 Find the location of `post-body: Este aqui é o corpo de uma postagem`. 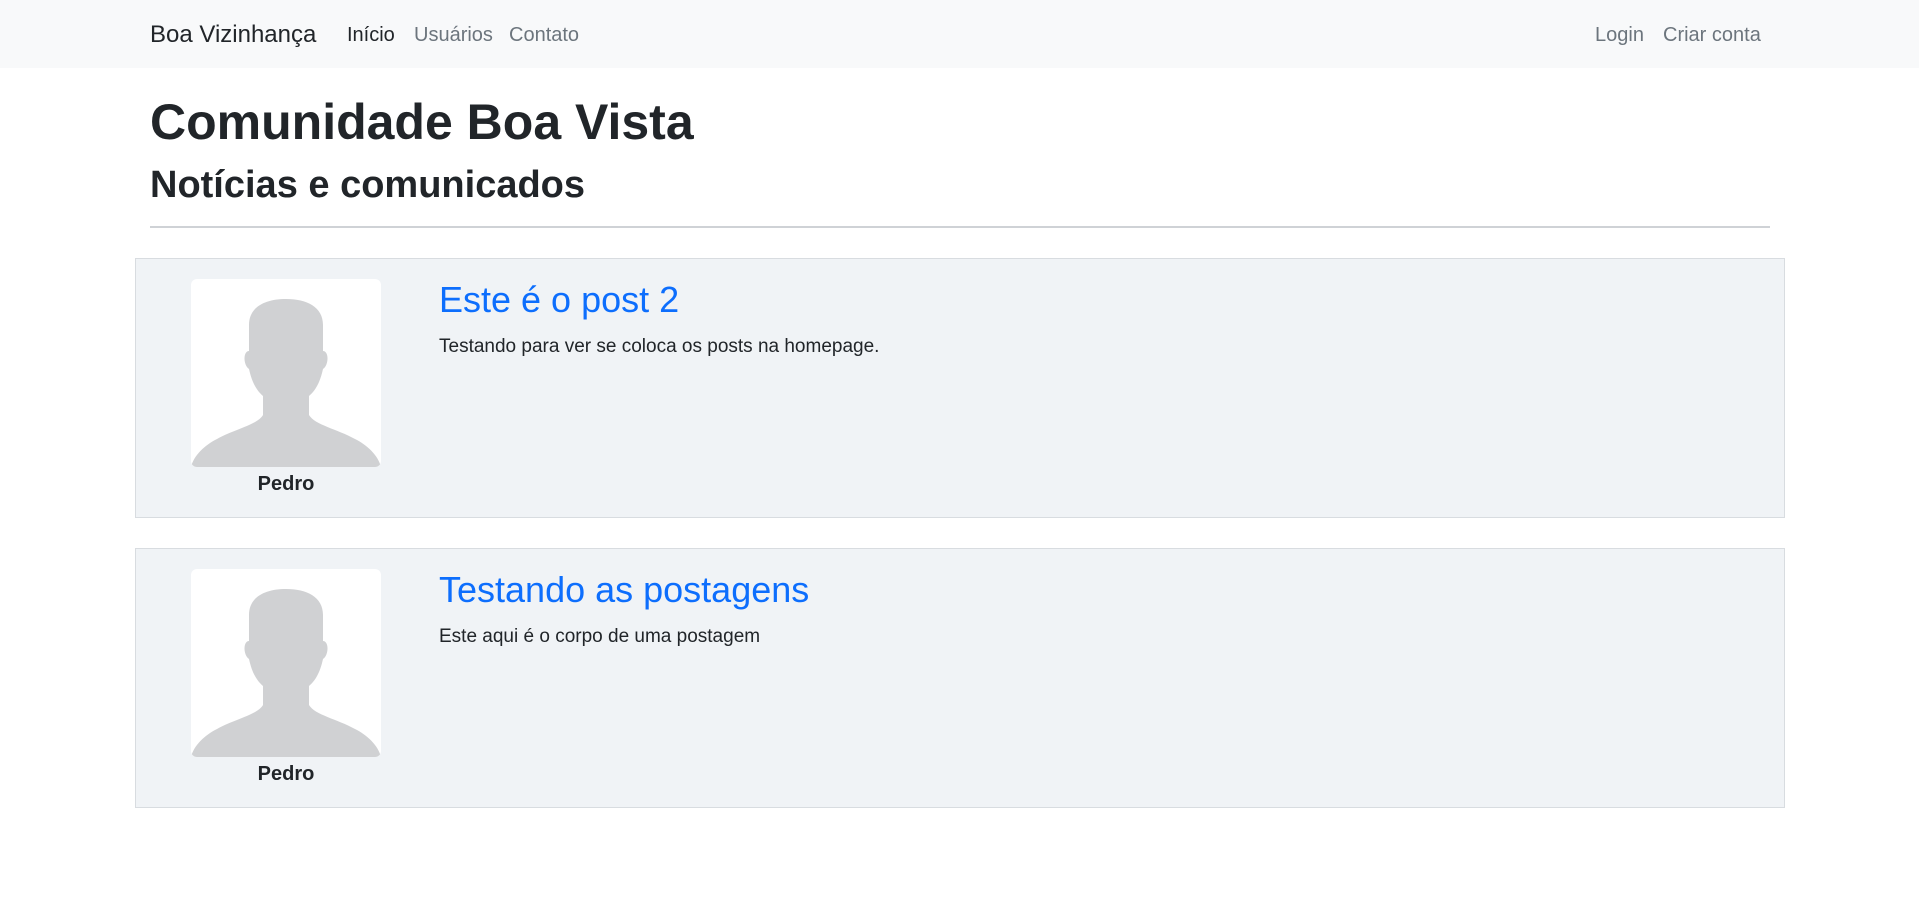

post-body: Este aqui é o corpo de uma postagem is located at coordinates (600, 636).